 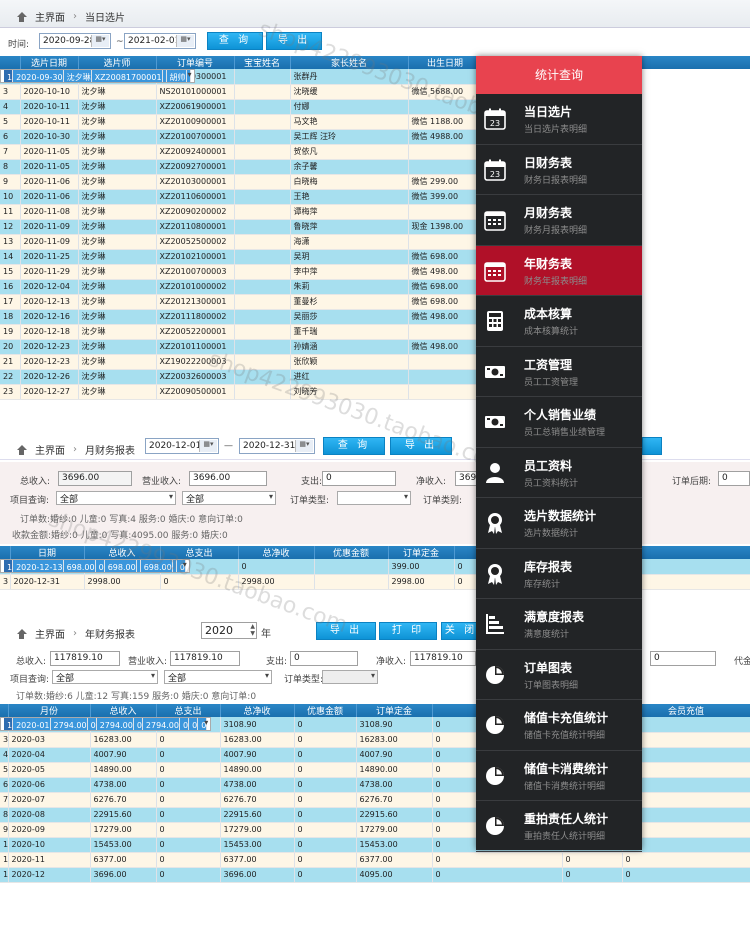 What do you see at coordinates (117, 197) in the screenshot?
I see `table-cell: 沈夕琳` at bounding box center [117, 197].